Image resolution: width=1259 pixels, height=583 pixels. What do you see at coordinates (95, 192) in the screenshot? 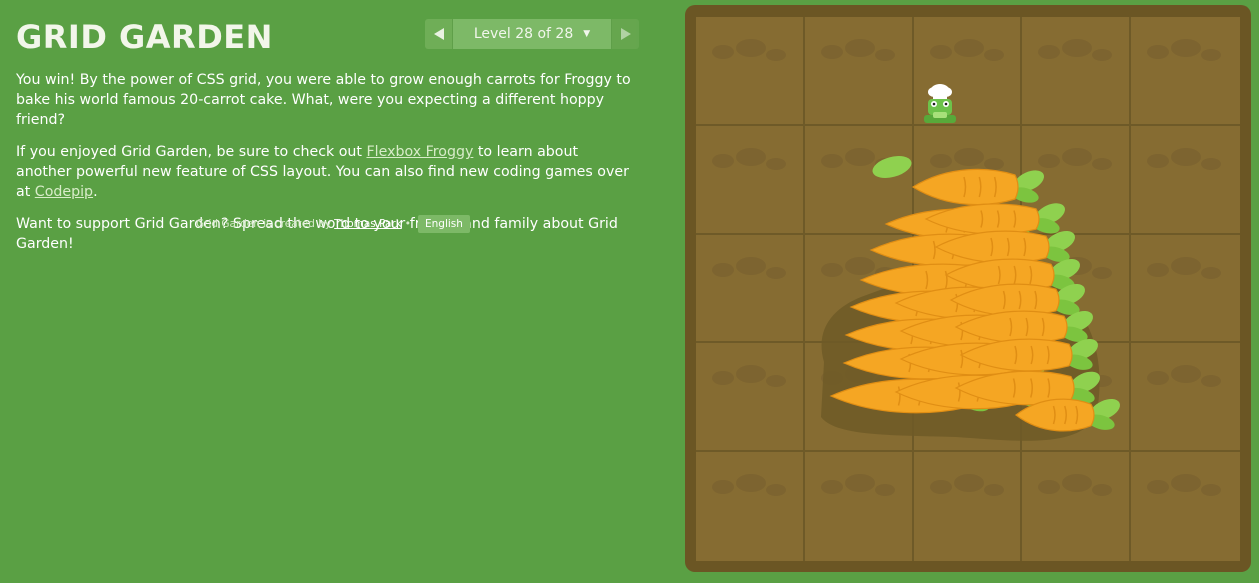
I see `promo-text-after: .` at bounding box center [95, 192].